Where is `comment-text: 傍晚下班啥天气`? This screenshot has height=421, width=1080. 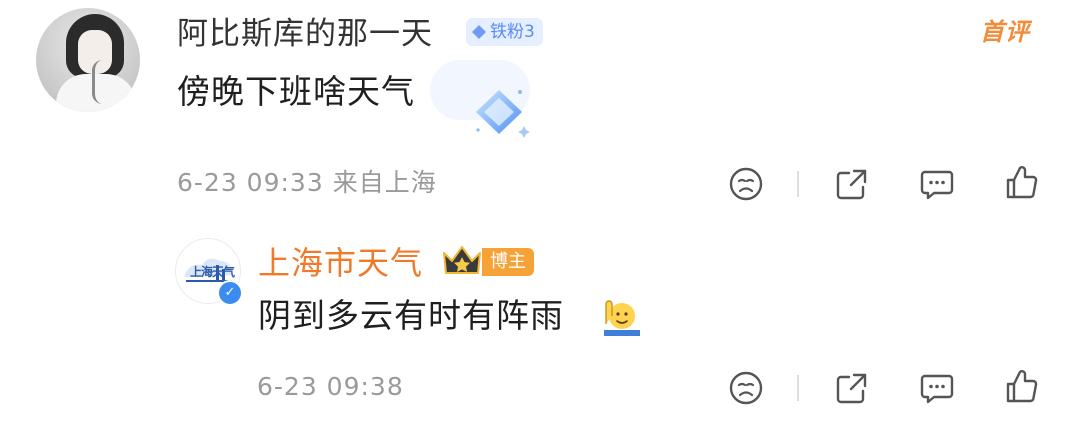 comment-text: 傍晚下班啥天气 is located at coordinates (296, 91).